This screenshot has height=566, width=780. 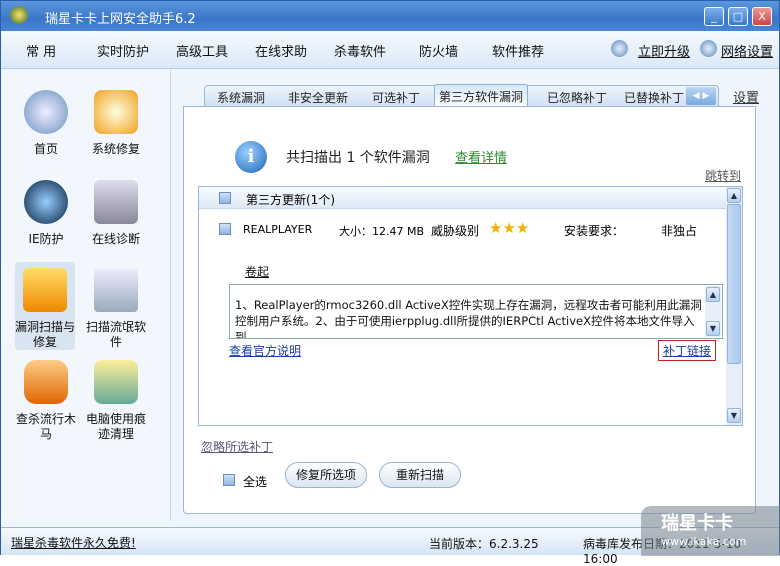 What do you see at coordinates (438, 50) in the screenshot?
I see `menu-firewall: 防火墙` at bounding box center [438, 50].